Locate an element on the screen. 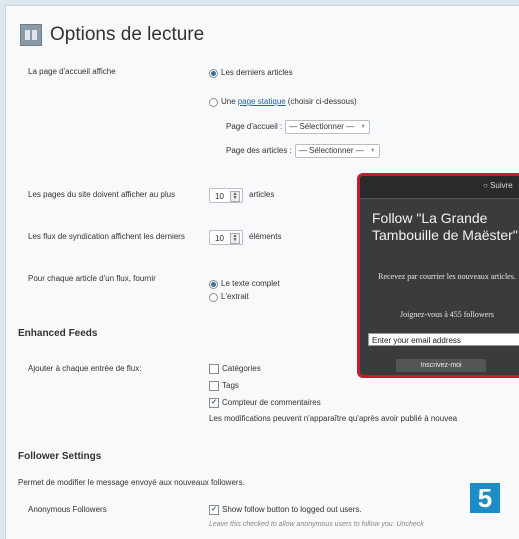  radio-full-text is located at coordinates (213, 284).